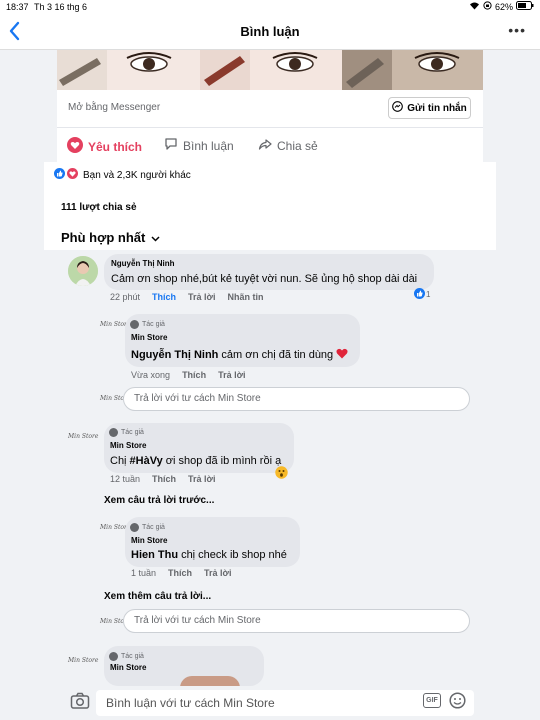  Describe the element at coordinates (437, 108) in the screenshot. I see `send-message-label: Gửi tin nhắn` at that location.